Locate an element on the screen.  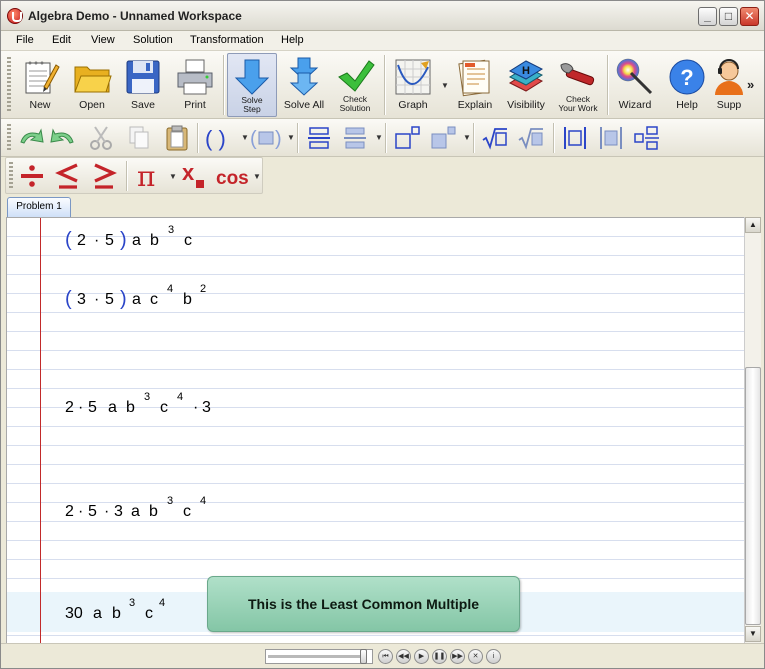
check-mark-icon is located at coordinates (356, 76).